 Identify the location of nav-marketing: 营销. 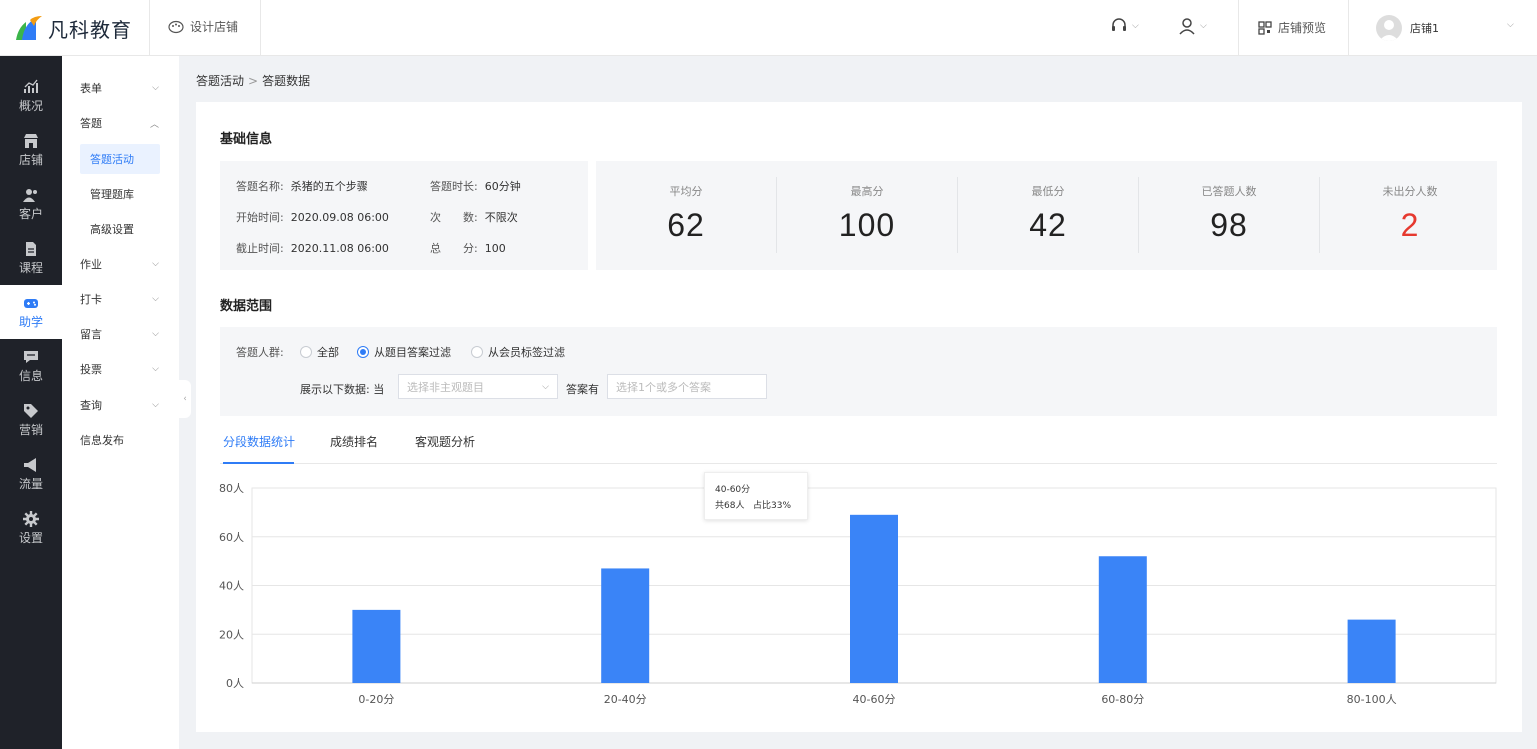
(31, 420).